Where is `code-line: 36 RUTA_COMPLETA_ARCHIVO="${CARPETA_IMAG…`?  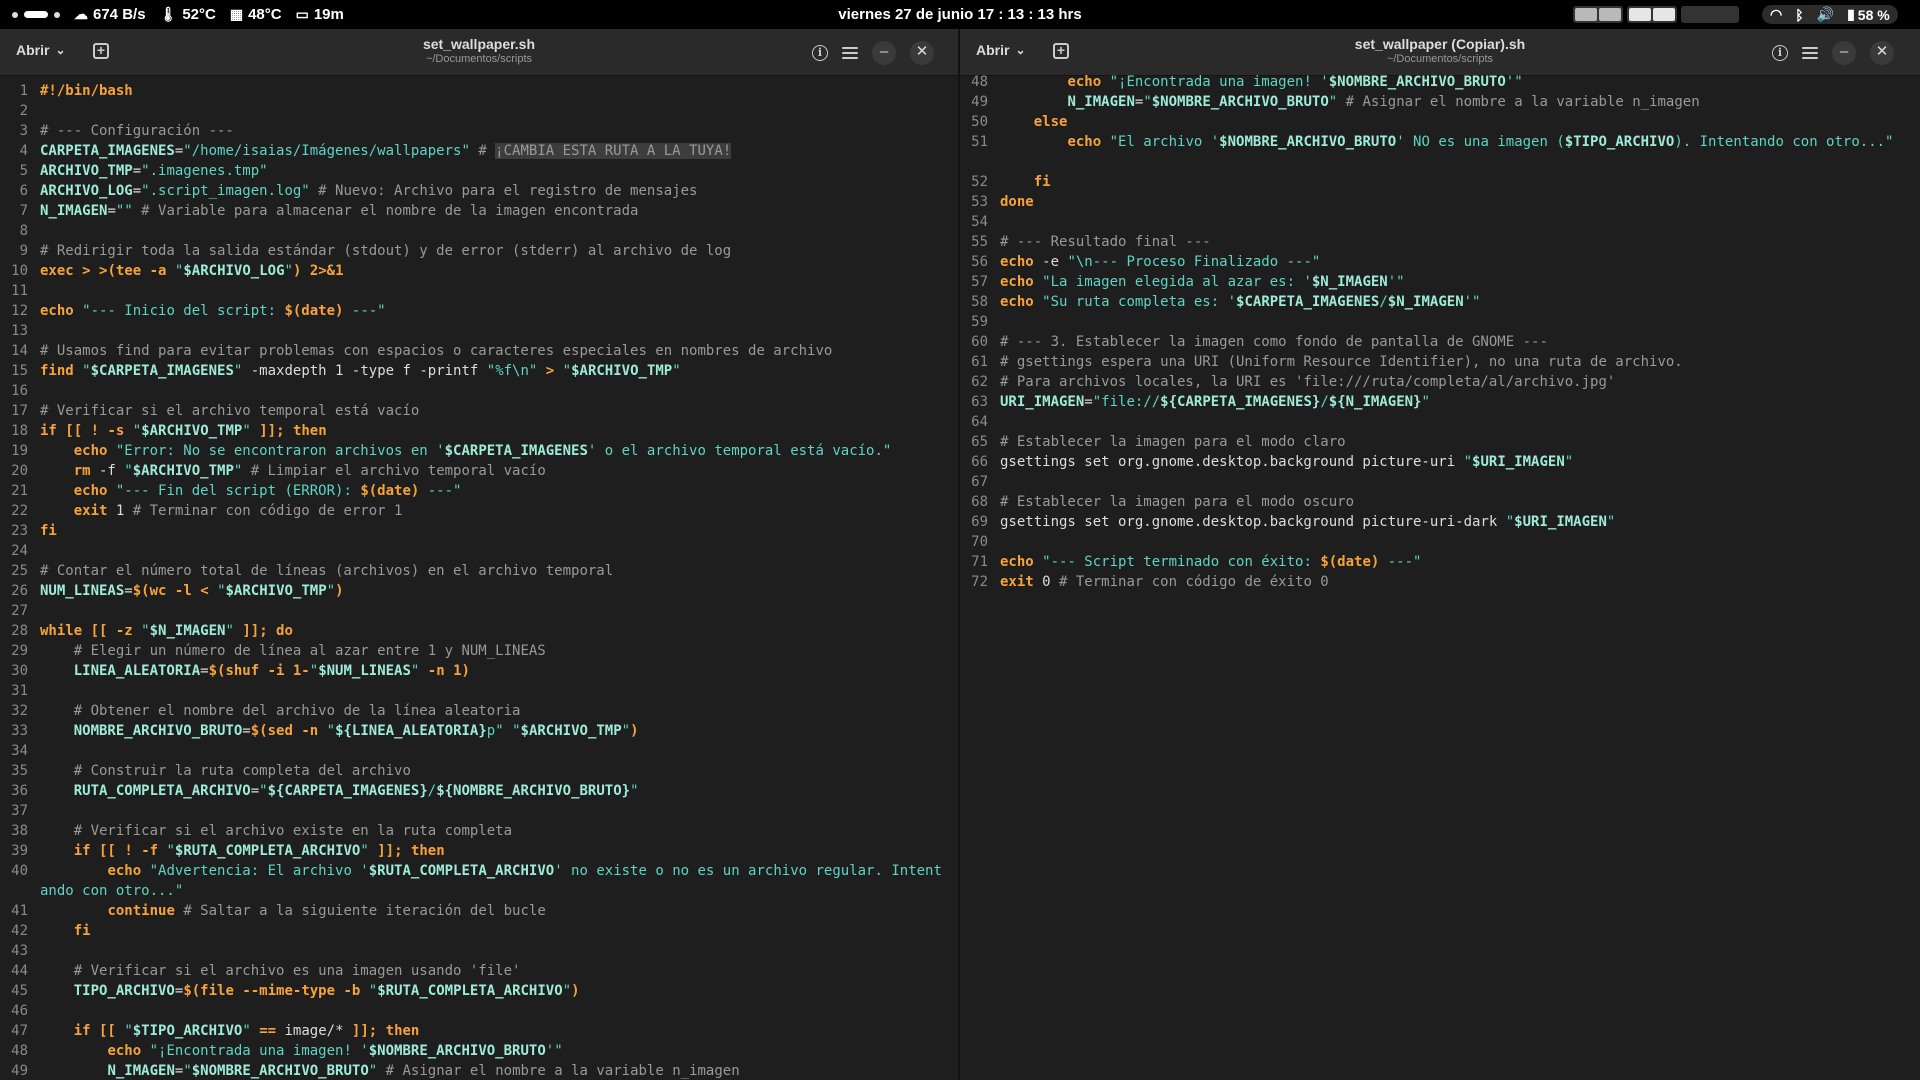
code-line: 36 RUTA_COMPLETA_ARCHIVO="${CARPETA_IMAG… is located at coordinates (479, 791).